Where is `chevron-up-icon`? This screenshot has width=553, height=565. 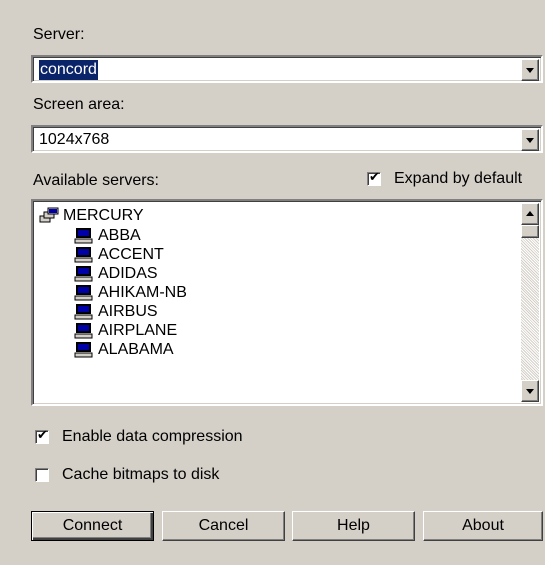
chevron-up-icon is located at coordinates (530, 213).